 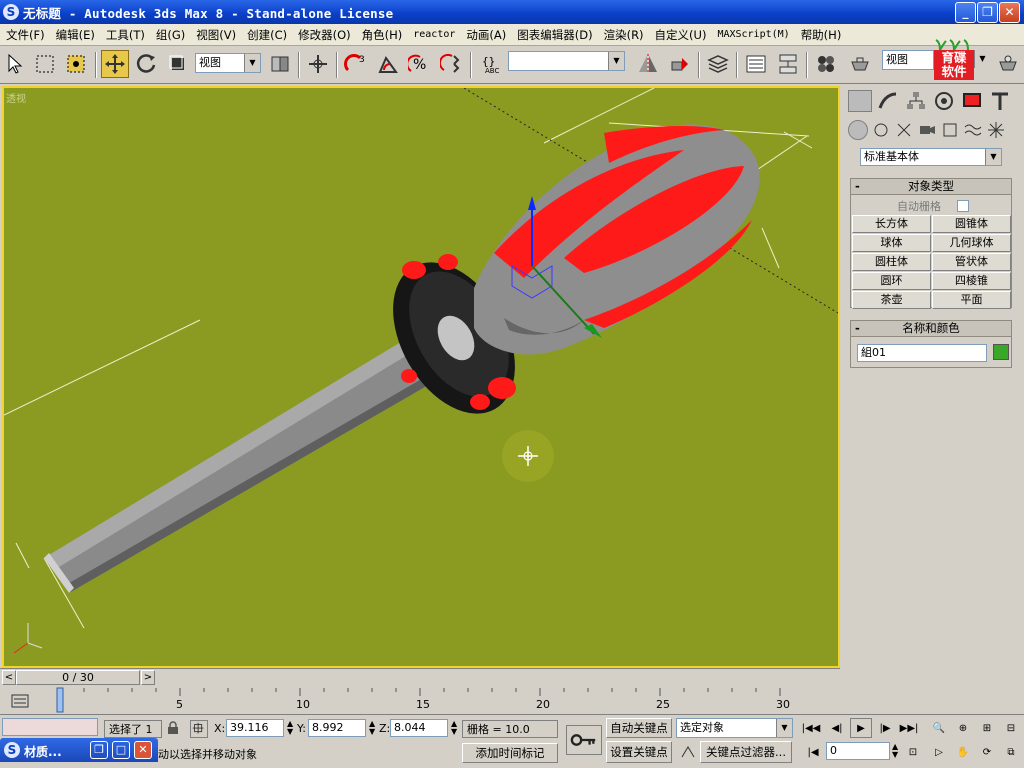 What do you see at coordinates (318, 64) in the screenshot?
I see `select-and-manipulate-icon` at bounding box center [318, 64].